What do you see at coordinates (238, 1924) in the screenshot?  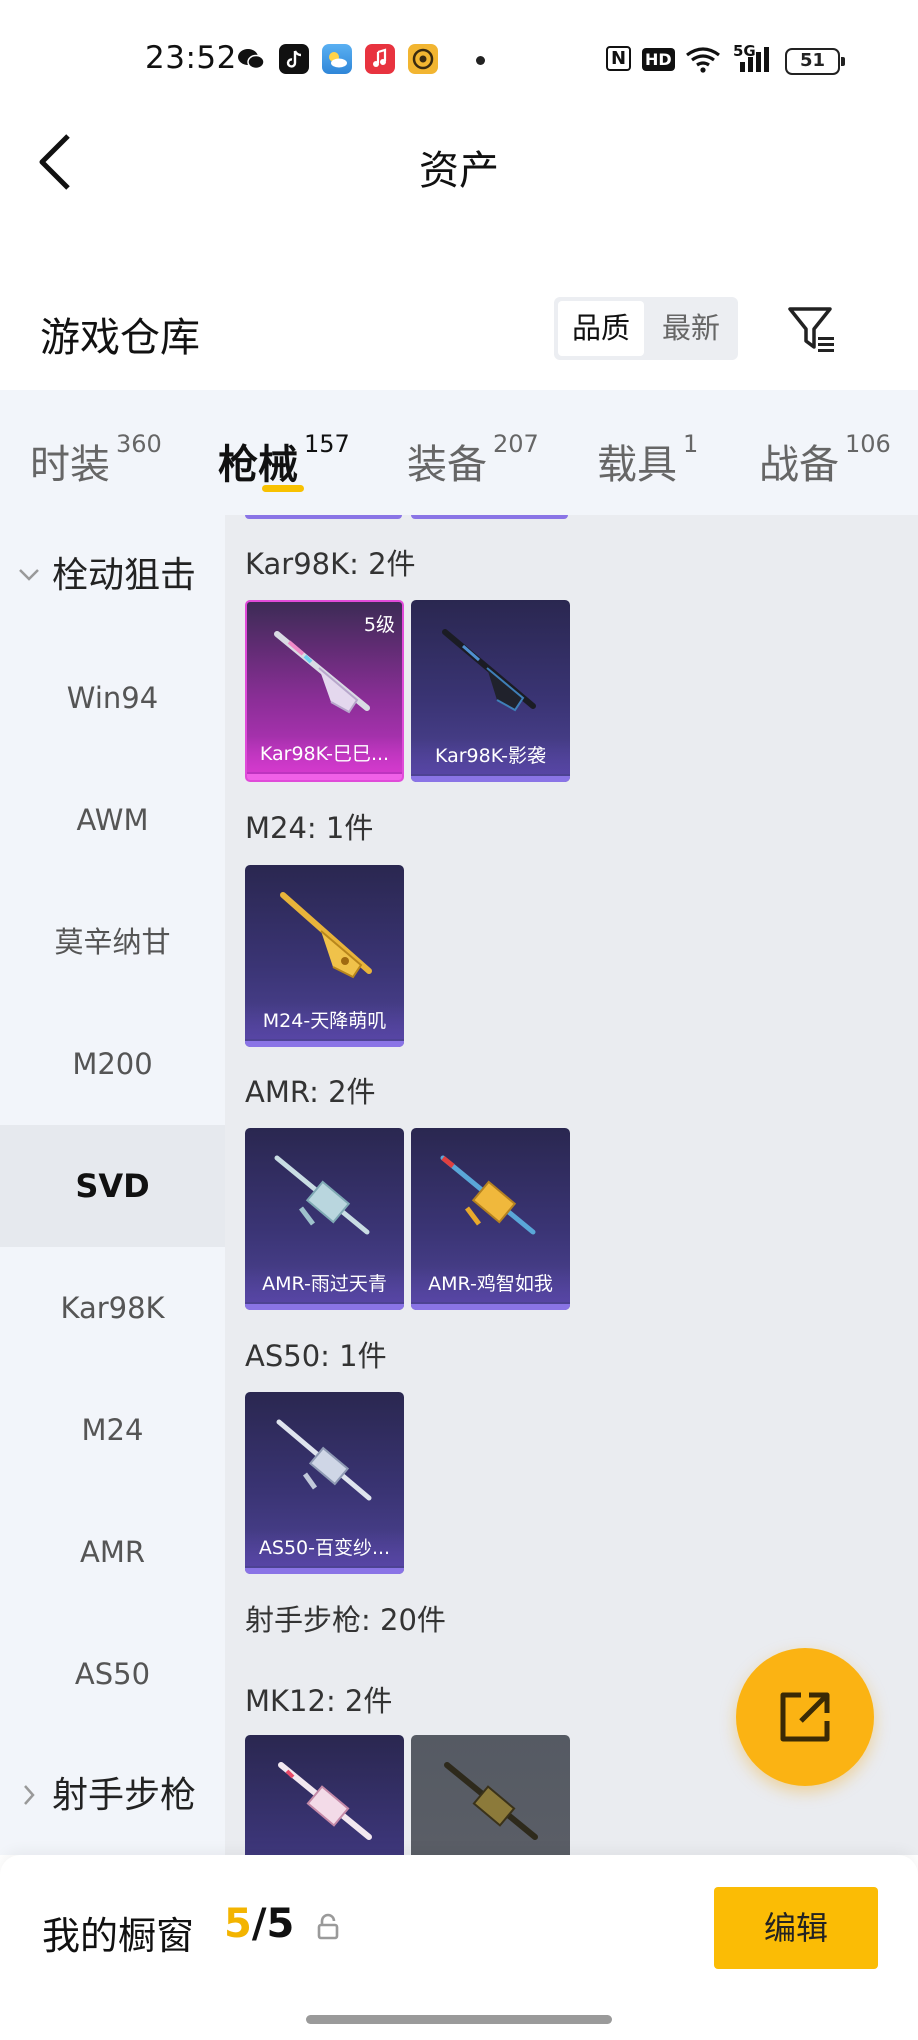 I see `showcase-count-current: 5` at bounding box center [238, 1924].